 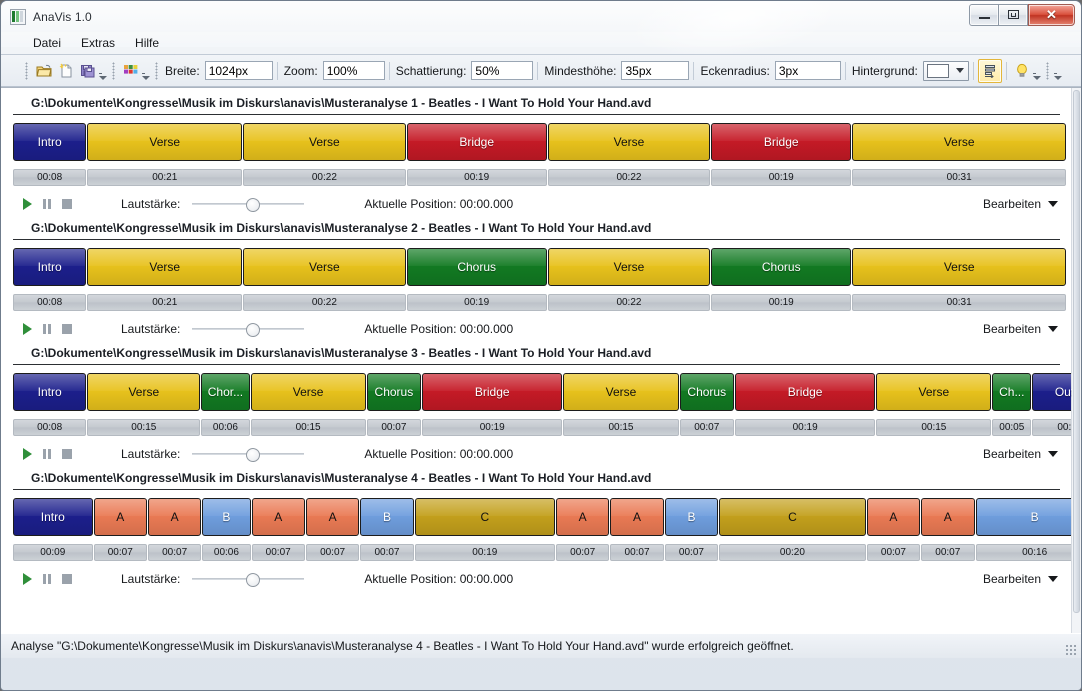 What do you see at coordinates (26, 70) in the screenshot?
I see `toolbar-grip` at bounding box center [26, 70].